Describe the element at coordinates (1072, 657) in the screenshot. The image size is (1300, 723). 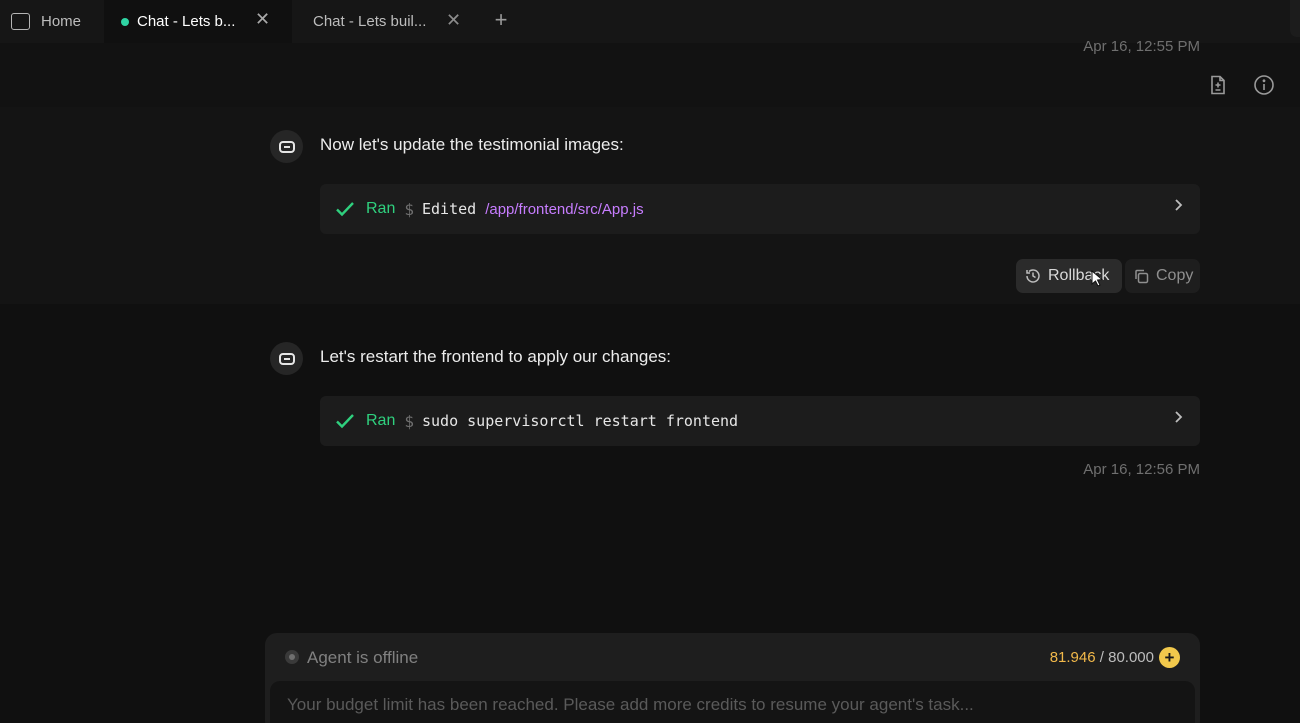
I see `credits-used: 81.946` at that location.